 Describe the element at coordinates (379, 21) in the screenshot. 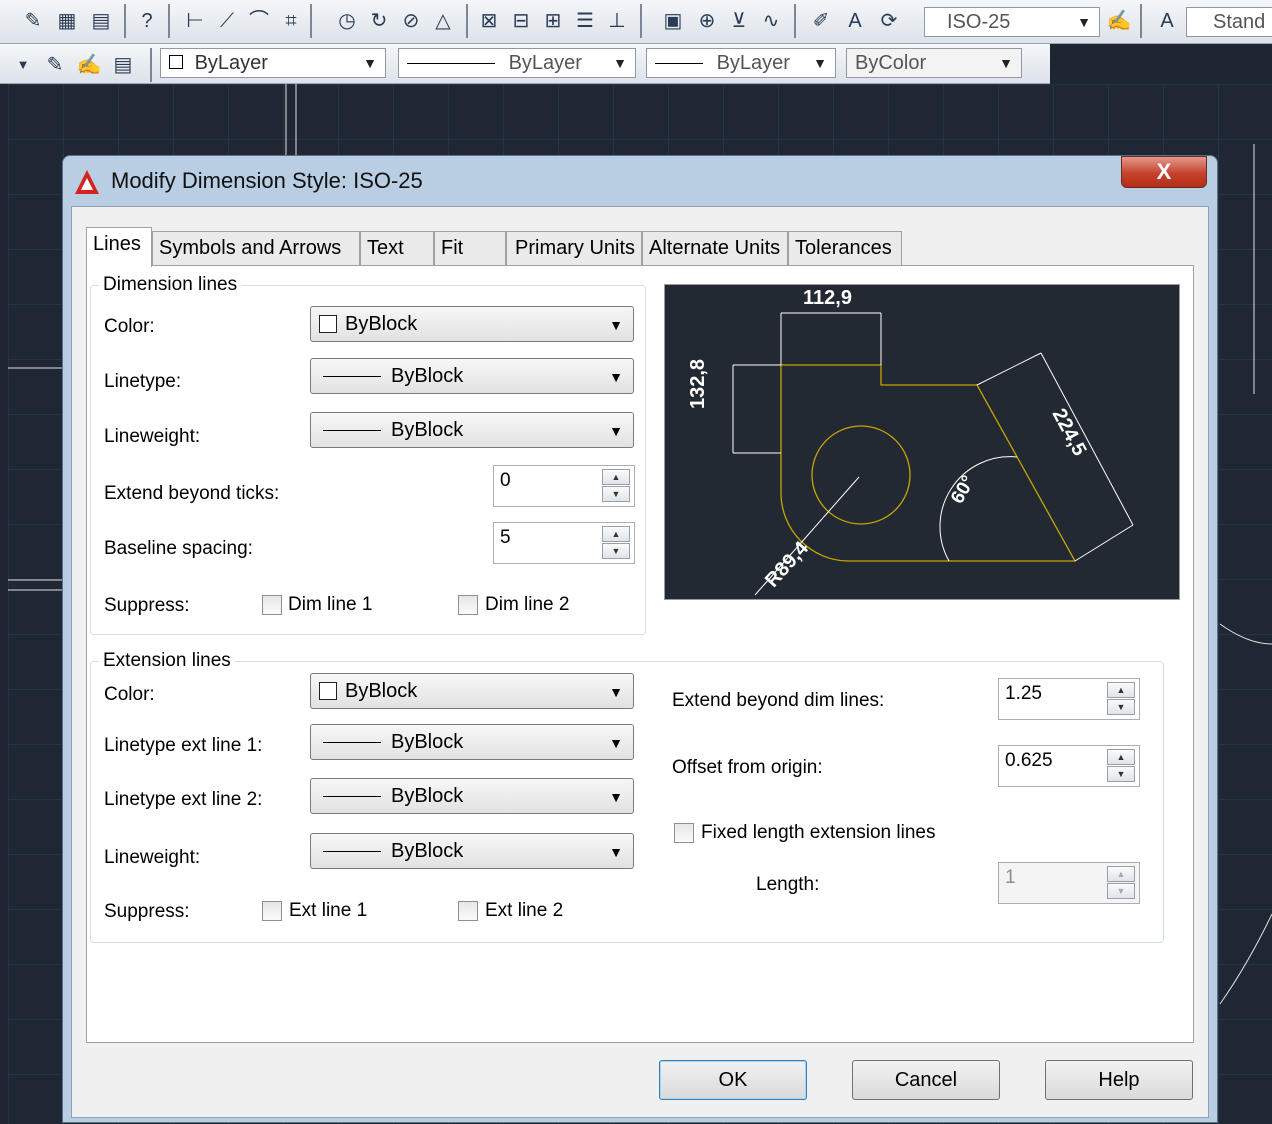

I see `jogged-icon: ↻` at that location.